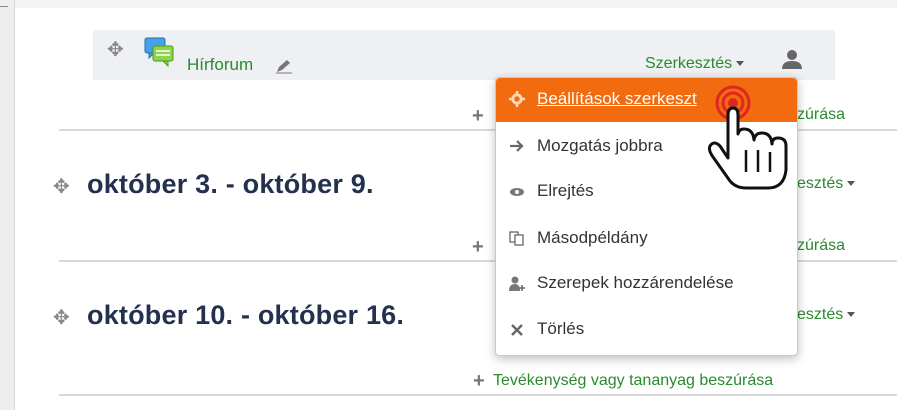  Describe the element at coordinates (747, 137) in the screenshot. I see `hand-cursor-icon` at that location.